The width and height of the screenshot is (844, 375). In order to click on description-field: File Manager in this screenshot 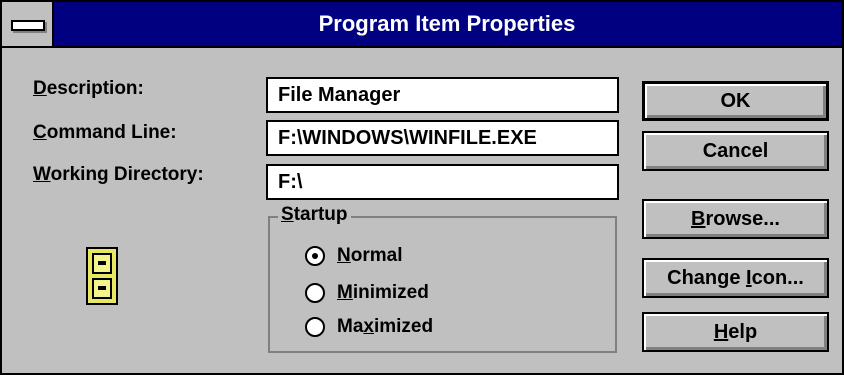, I will do `click(442, 95)`.